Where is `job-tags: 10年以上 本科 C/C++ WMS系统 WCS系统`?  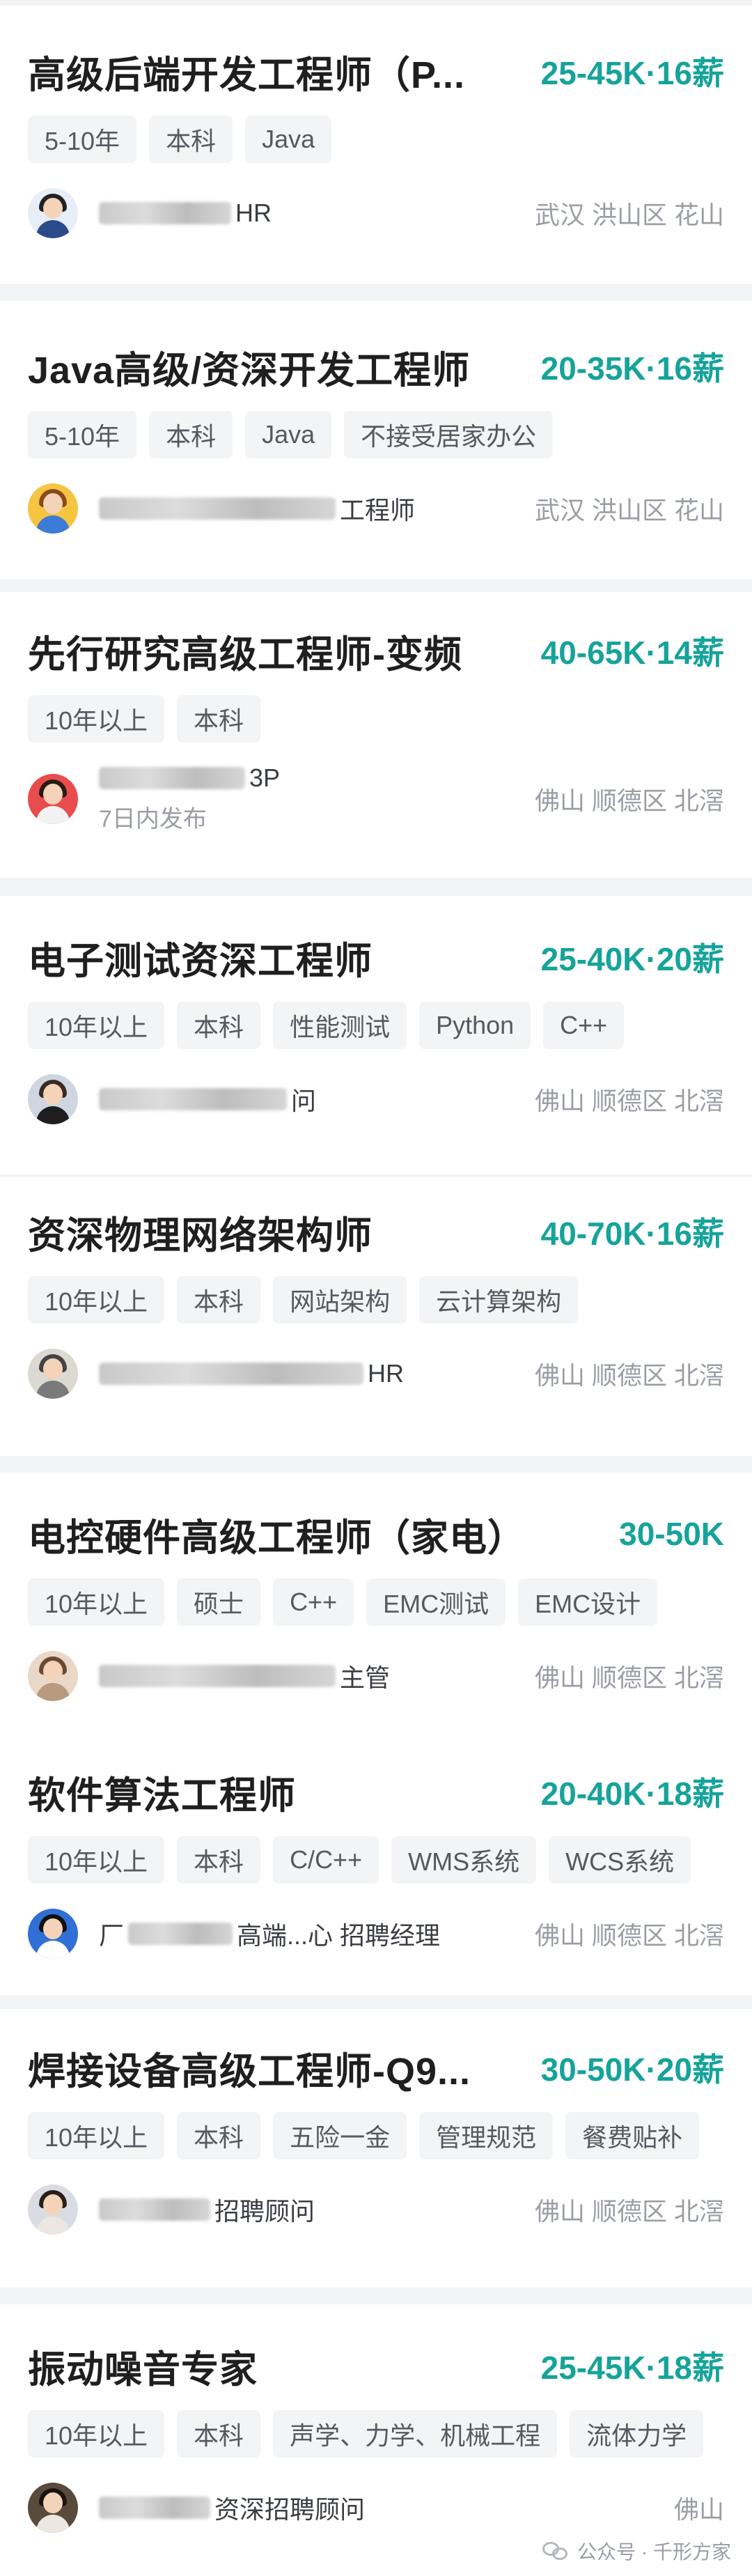 job-tags: 10年以上 本科 C/C++ WMS系统 WCS系统 is located at coordinates (376, 1860).